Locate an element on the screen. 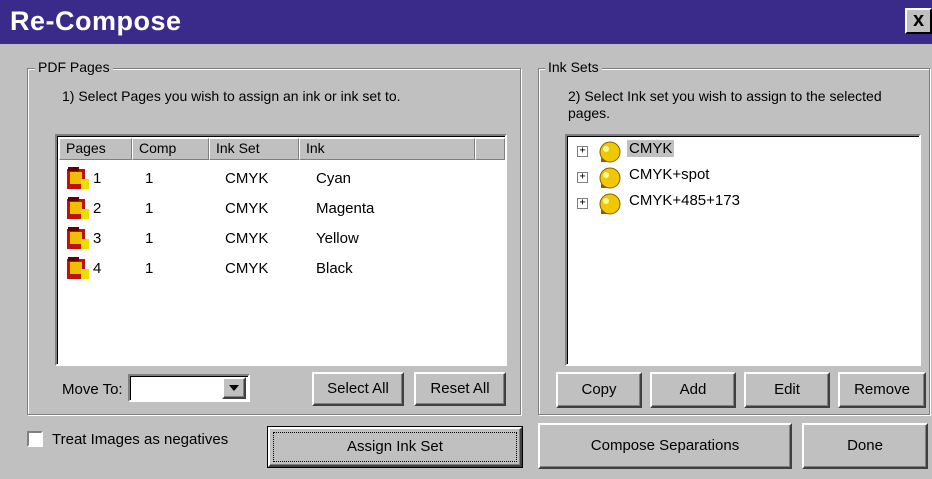 The width and height of the screenshot is (932, 479). add-button: Add is located at coordinates (693, 390).